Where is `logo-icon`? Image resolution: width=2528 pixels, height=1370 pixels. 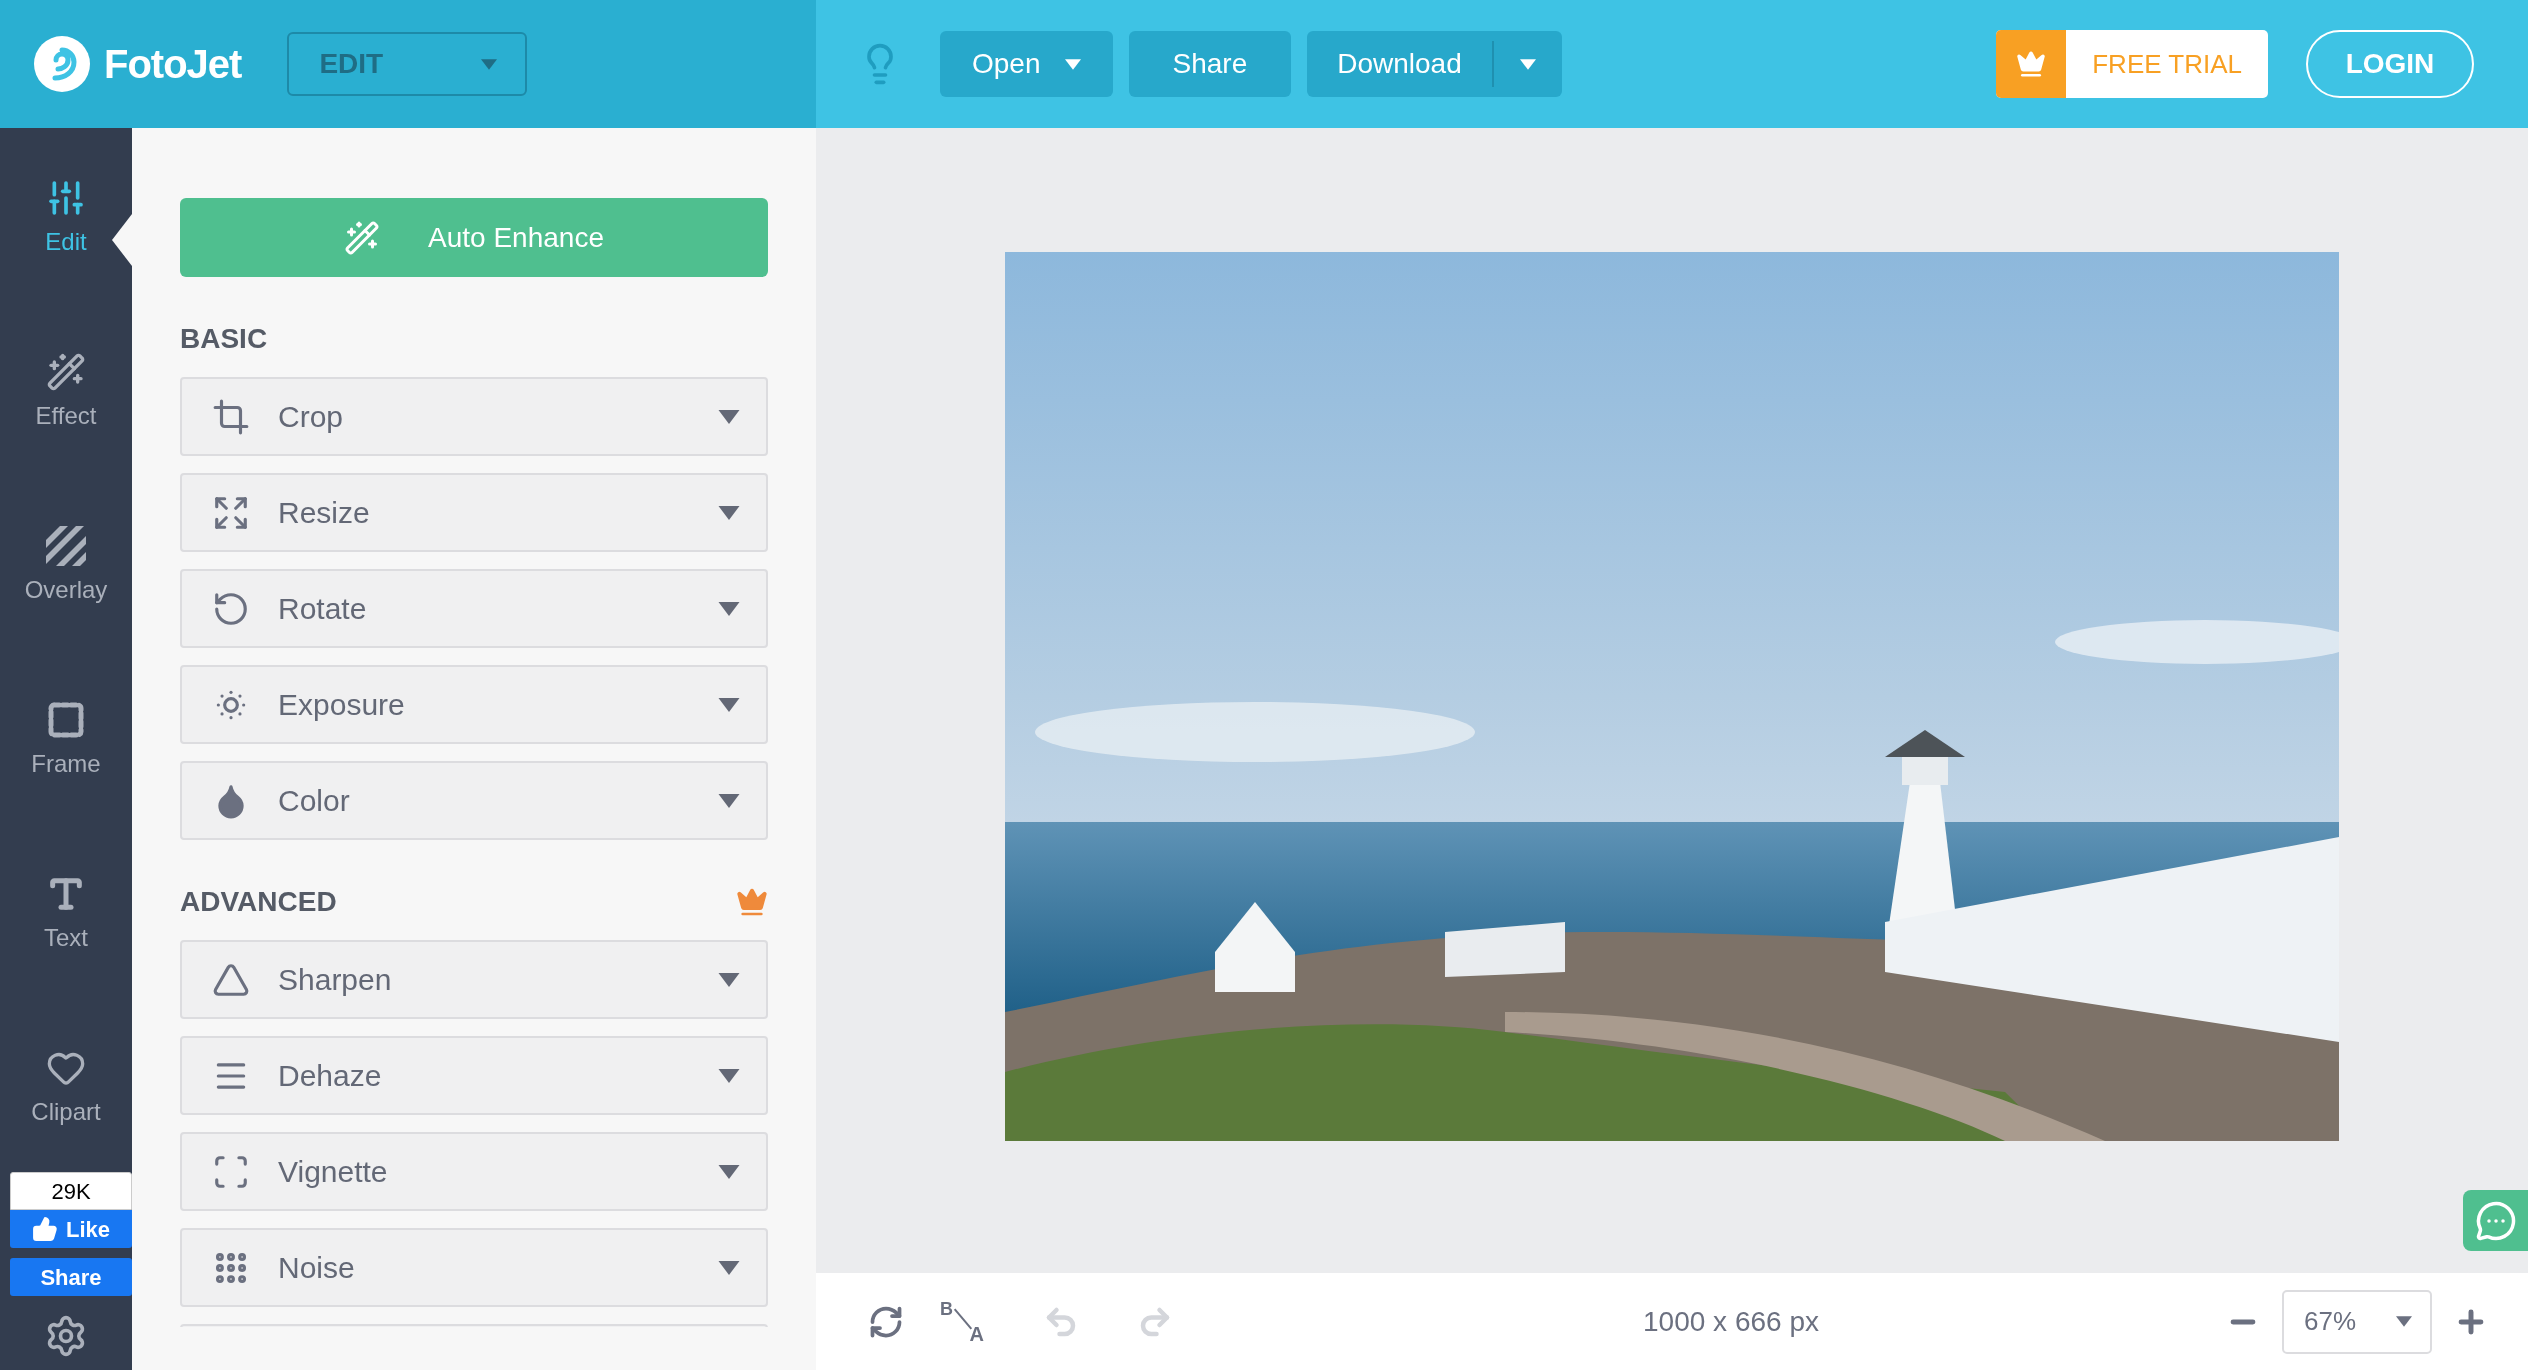
logo-icon is located at coordinates (62, 64).